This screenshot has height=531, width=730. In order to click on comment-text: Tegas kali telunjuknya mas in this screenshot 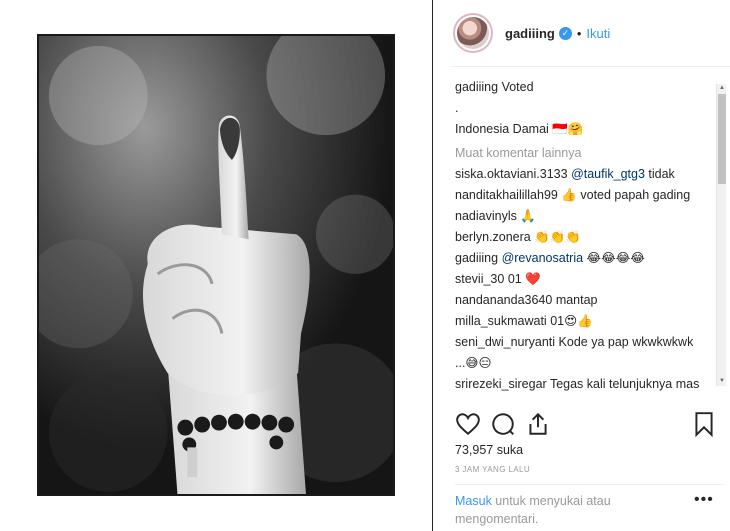, I will do `click(624, 384)`.